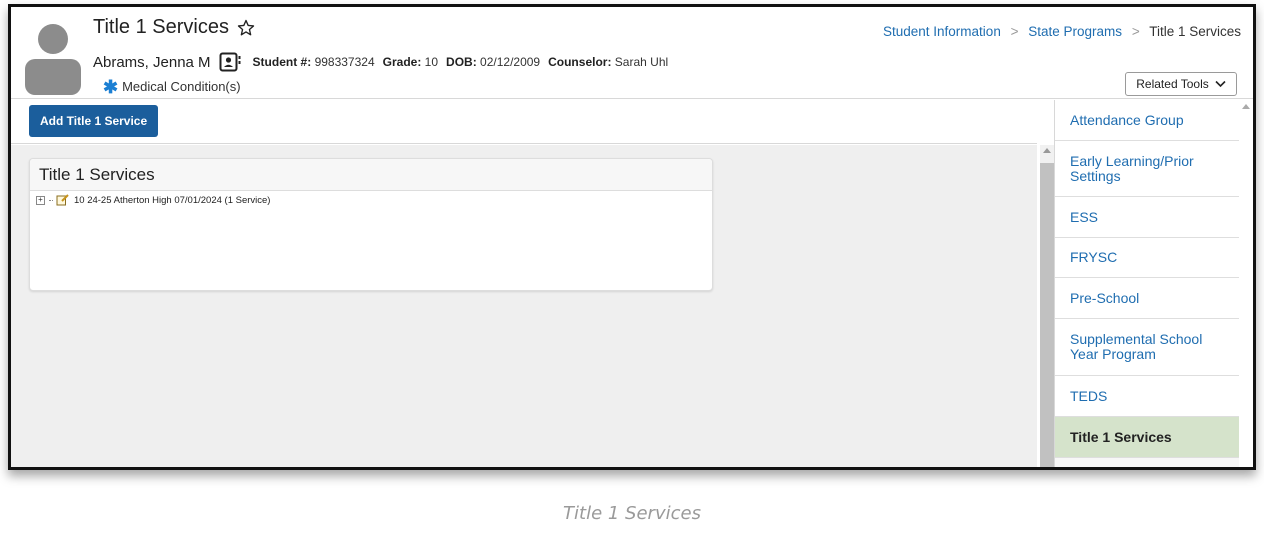 The image size is (1264, 543). I want to click on tree-connector, so click(51, 200).